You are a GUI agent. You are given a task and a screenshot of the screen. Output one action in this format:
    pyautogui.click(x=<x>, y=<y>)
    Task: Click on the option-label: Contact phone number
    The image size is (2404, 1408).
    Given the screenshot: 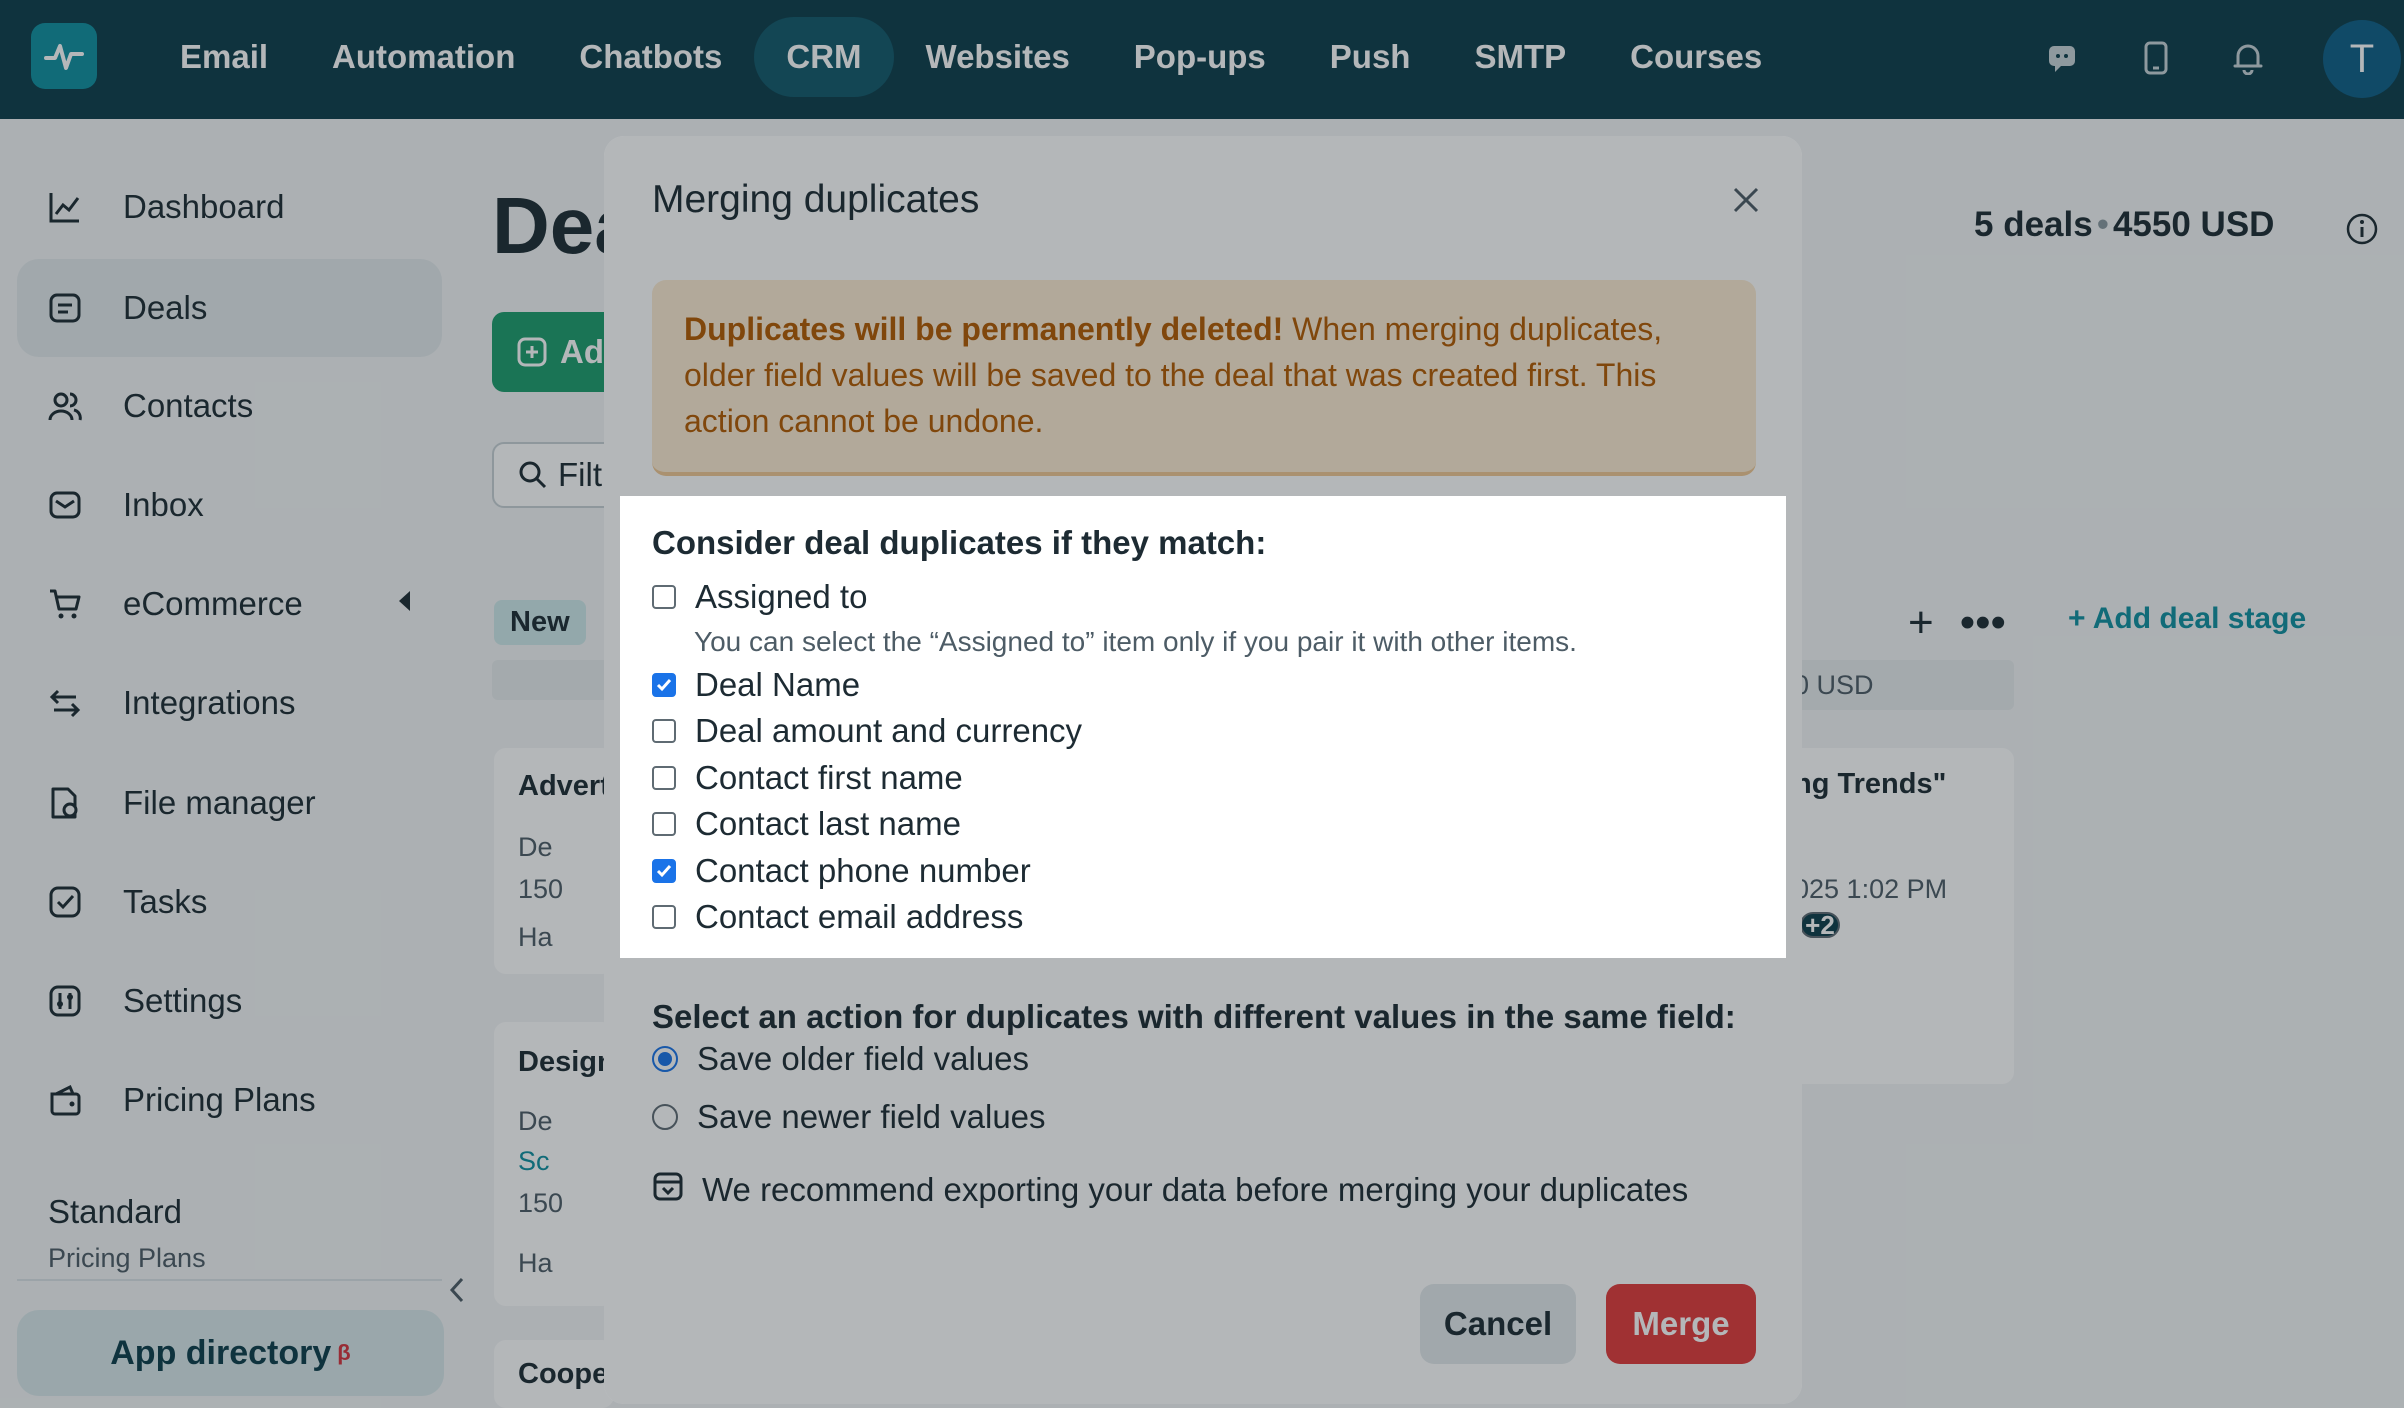 What is the action you would take?
    pyautogui.click(x=863, y=870)
    